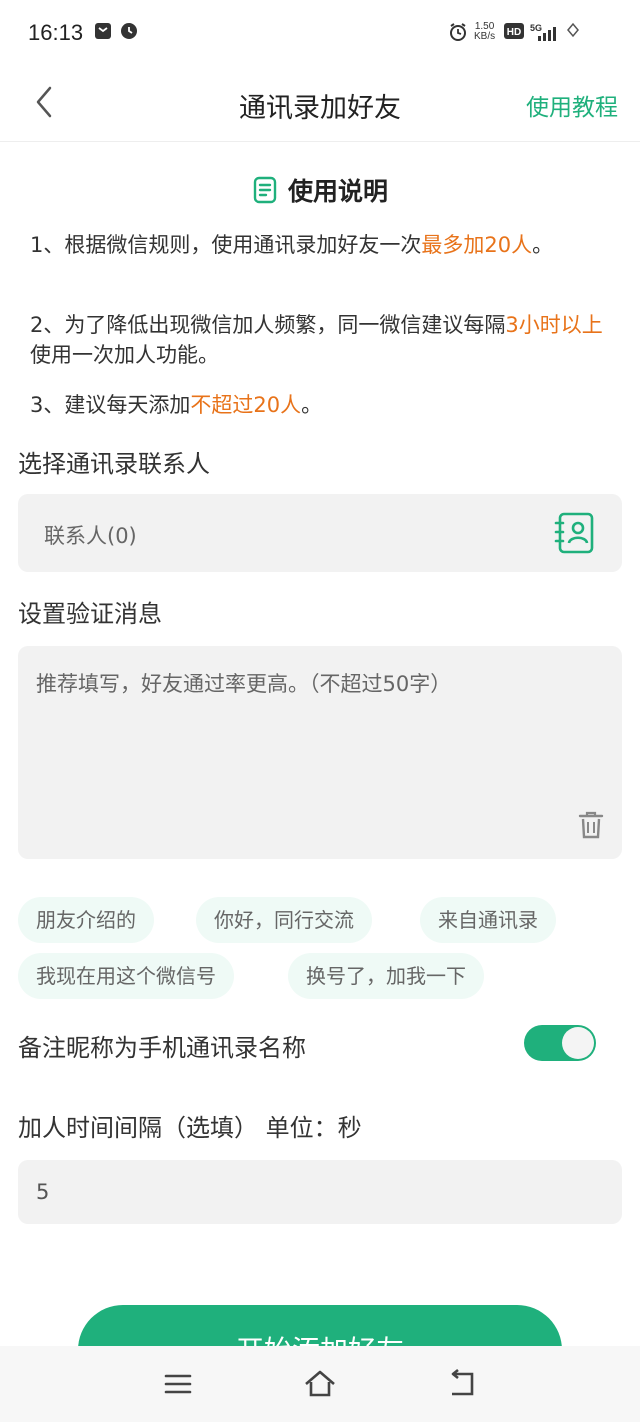 The height and width of the screenshot is (1422, 640). Describe the element at coordinates (320, 105) in the screenshot. I see `app-header: 通讯录加好友 使用教程` at that location.